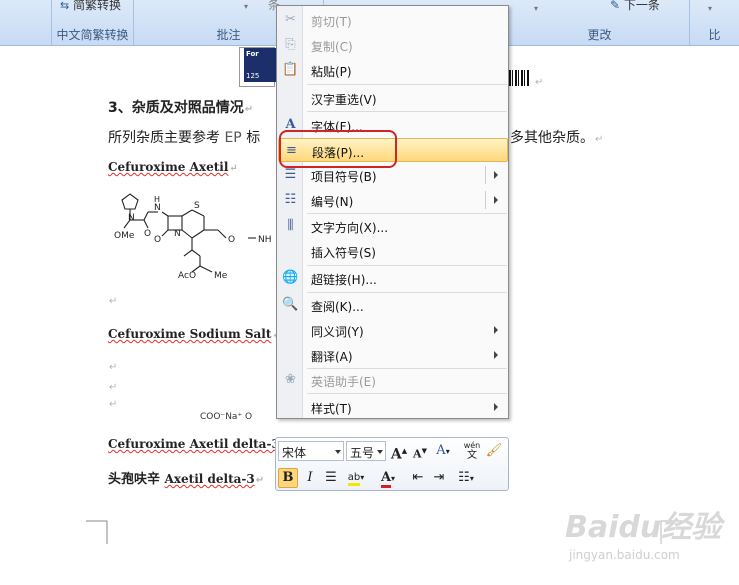  I want to click on hyperlink-icon: 🌐, so click(290, 277).